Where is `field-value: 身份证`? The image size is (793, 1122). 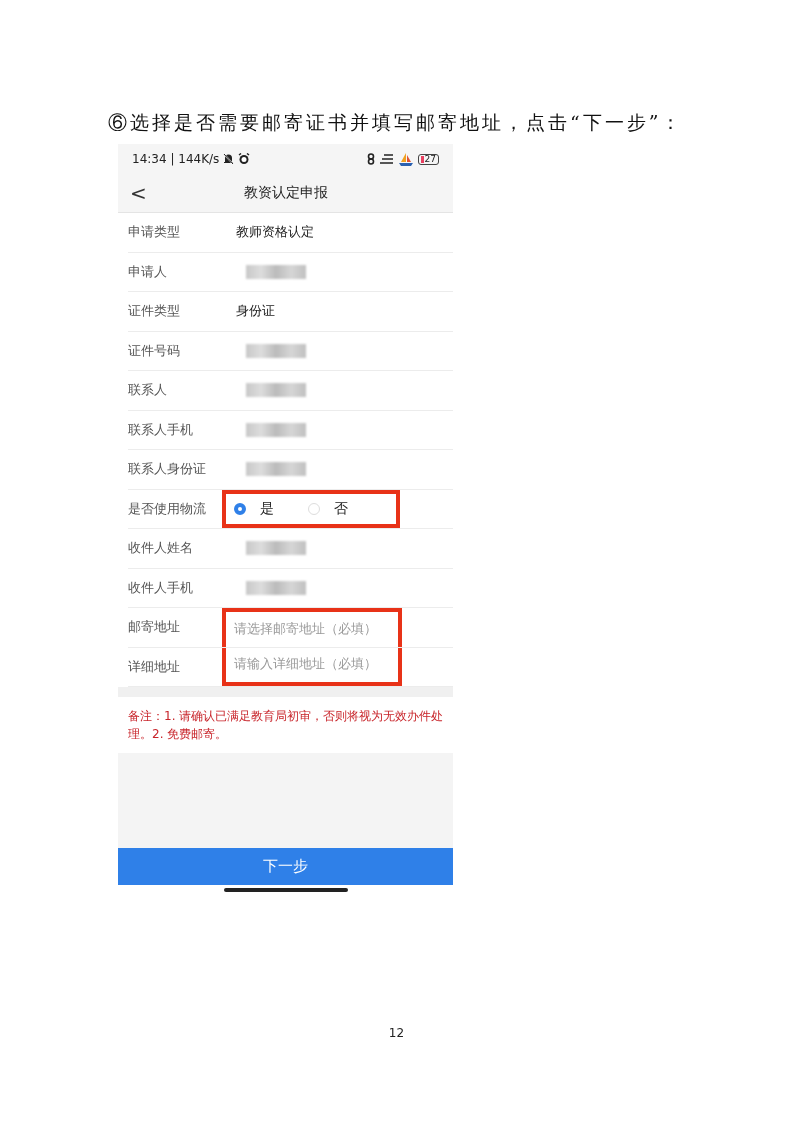
field-value: 身份证 is located at coordinates (255, 311).